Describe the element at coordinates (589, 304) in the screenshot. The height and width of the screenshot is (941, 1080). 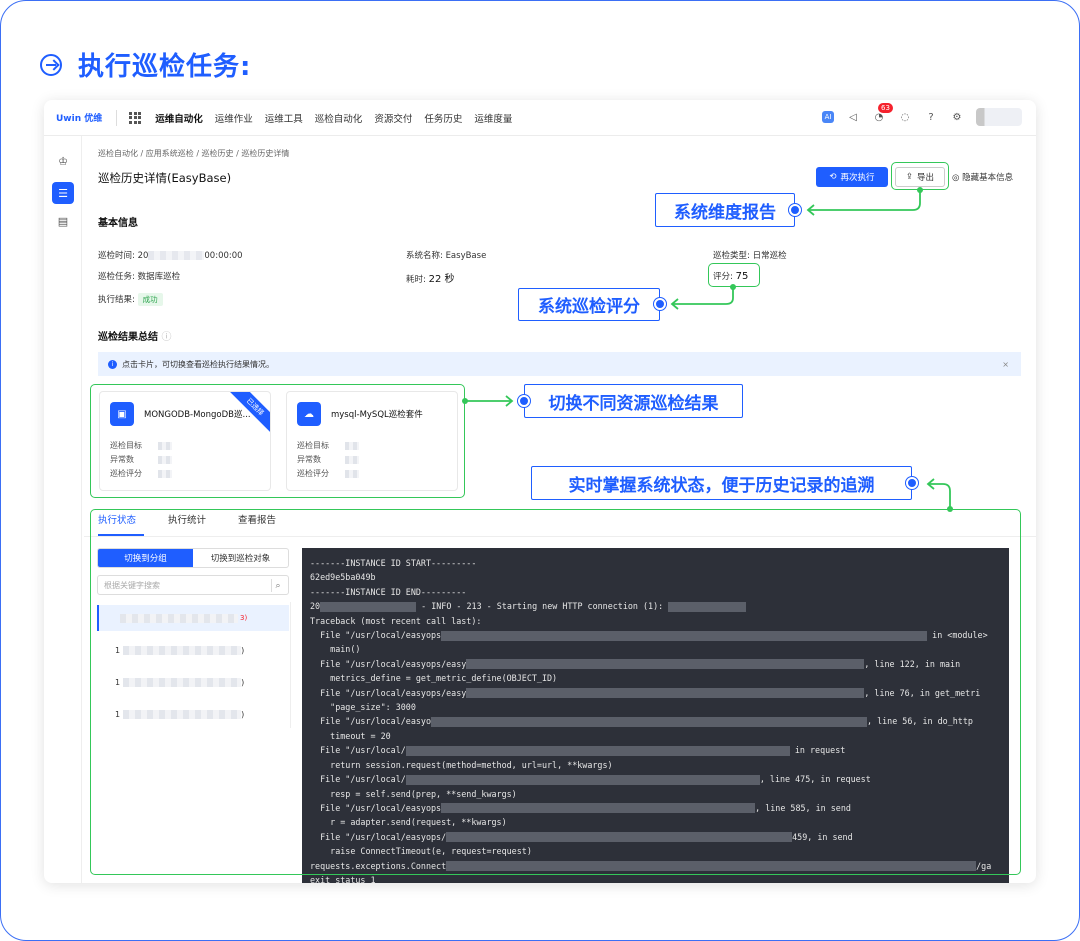
I see `callout-system-score: 系统巡检评分` at that location.